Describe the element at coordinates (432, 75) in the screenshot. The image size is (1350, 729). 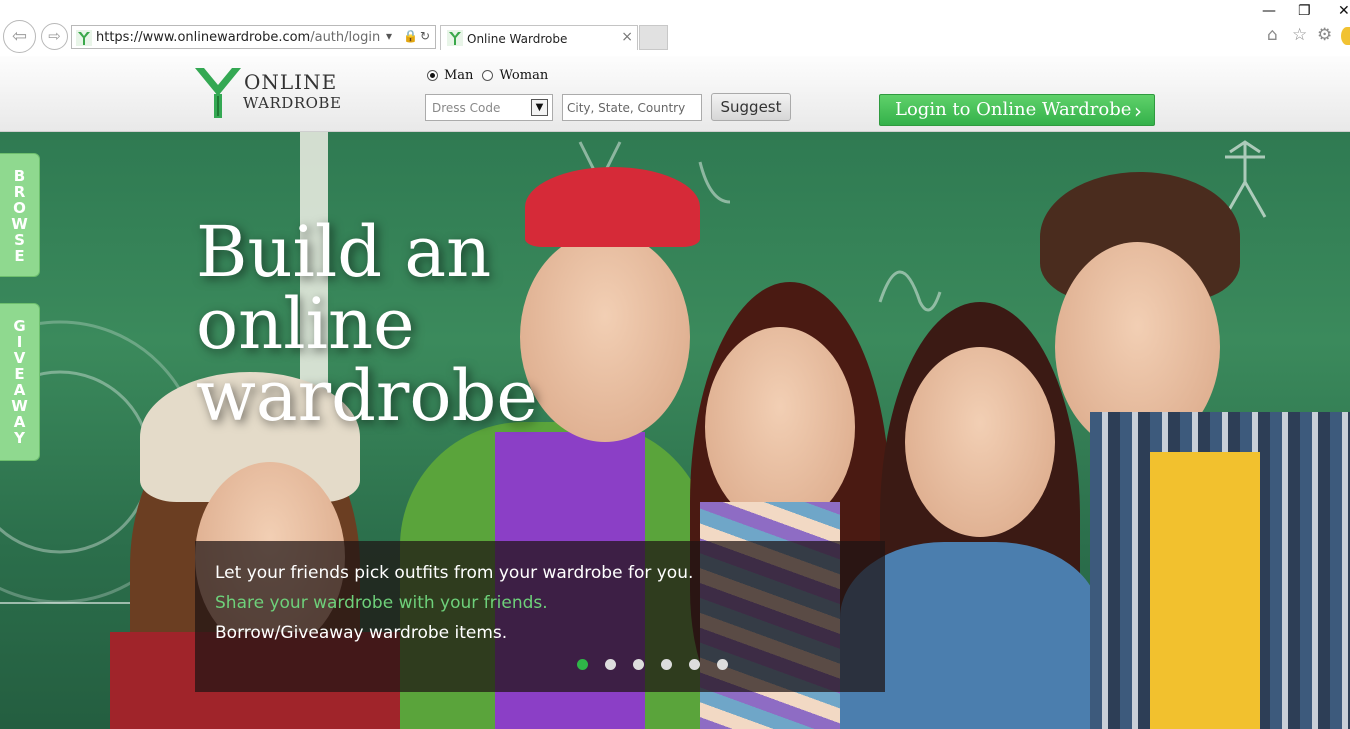
I see `radio-man` at that location.